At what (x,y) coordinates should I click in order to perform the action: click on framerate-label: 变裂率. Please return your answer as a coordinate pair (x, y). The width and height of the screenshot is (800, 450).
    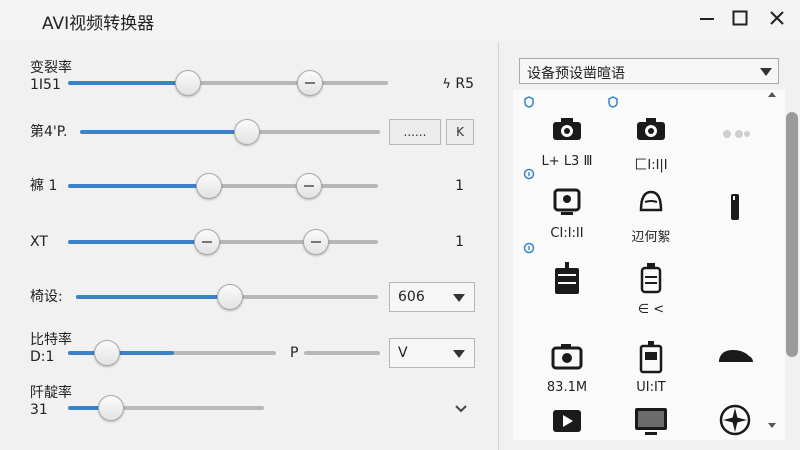
    Looking at the image, I should click on (51, 68).